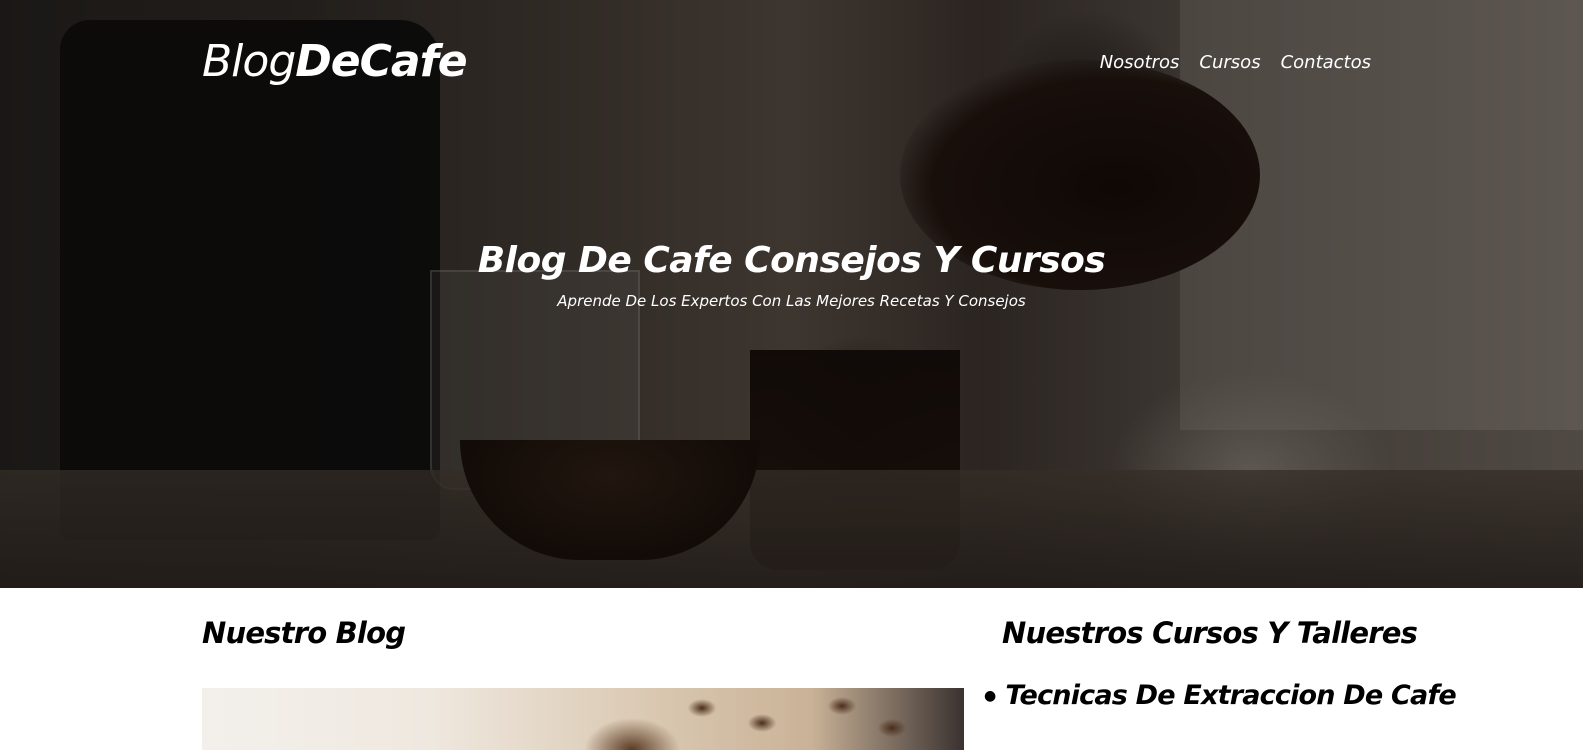 The width and height of the screenshot is (1583, 750). Describe the element at coordinates (1210, 633) in the screenshot. I see `courses-heading: Nuestros Cursos Y Talleres` at that location.